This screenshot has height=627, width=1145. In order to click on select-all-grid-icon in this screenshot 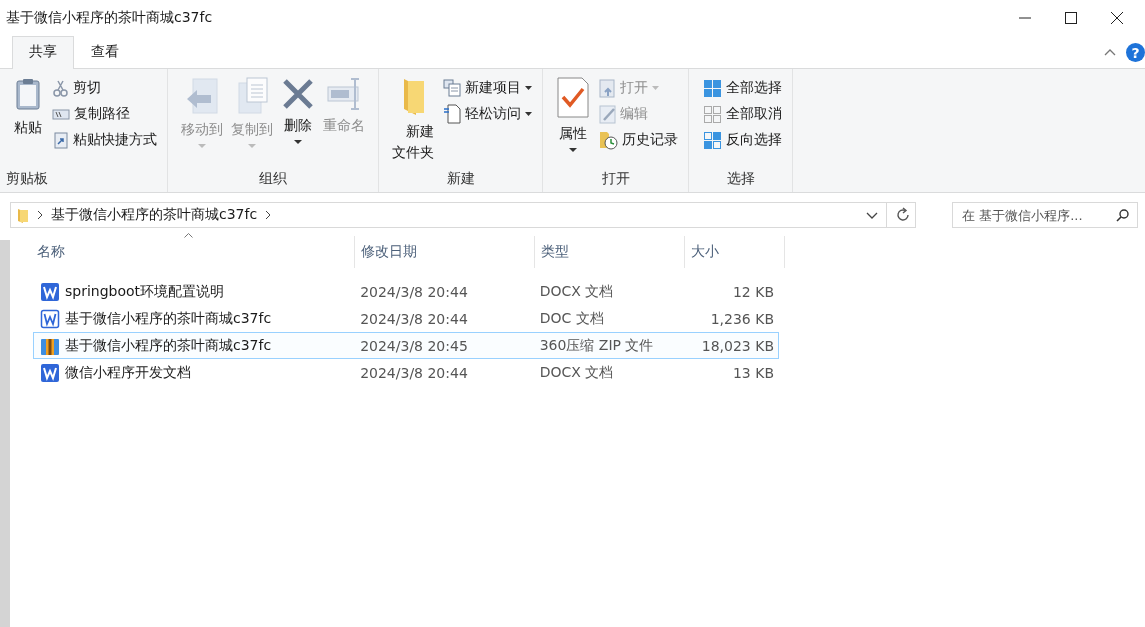, I will do `click(712, 88)`.